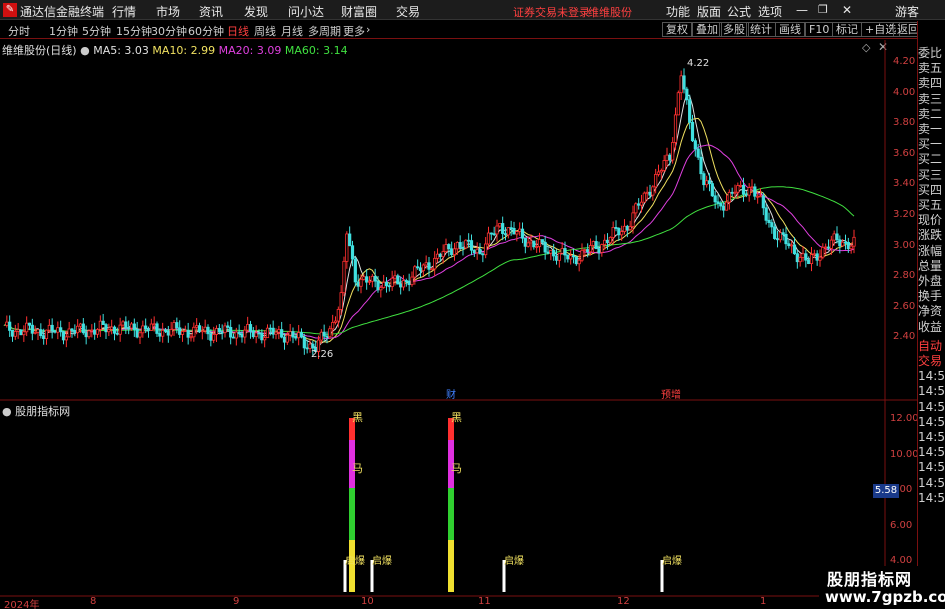 Image resolution: width=945 pixels, height=609 pixels. Describe the element at coordinates (357, 417) in the screenshot. I see `bar-word: 黑` at that location.